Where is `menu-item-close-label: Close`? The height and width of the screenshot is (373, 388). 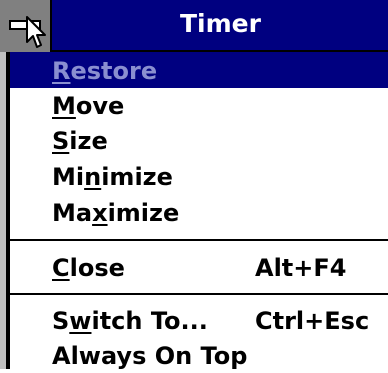
menu-item-close-label: Close is located at coordinates (88, 268).